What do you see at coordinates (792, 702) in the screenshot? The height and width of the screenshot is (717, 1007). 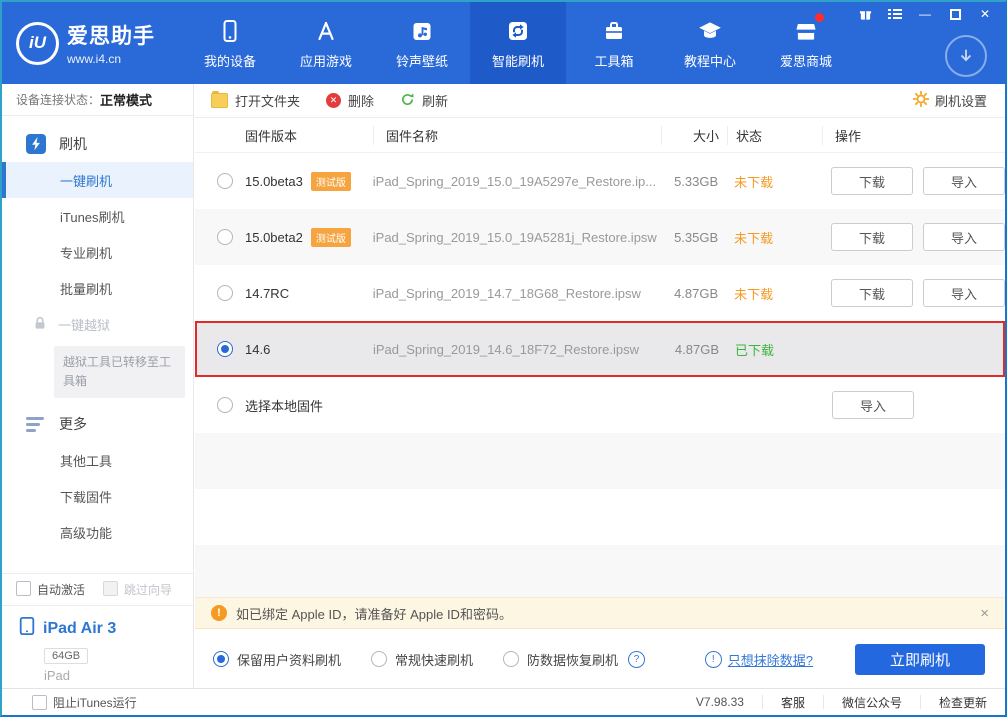 I see `customer-service-link: 客服` at bounding box center [792, 702].